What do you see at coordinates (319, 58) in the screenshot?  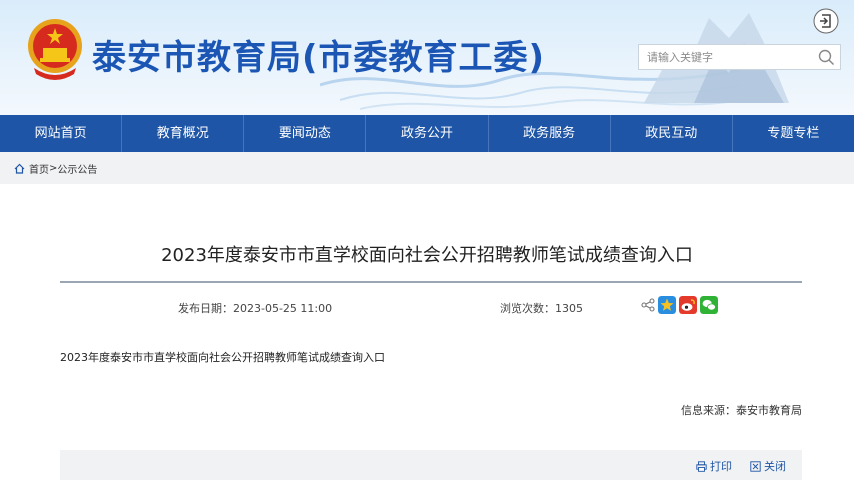 I see `site-title: 泰安市教育局(市委教育工委)` at bounding box center [319, 58].